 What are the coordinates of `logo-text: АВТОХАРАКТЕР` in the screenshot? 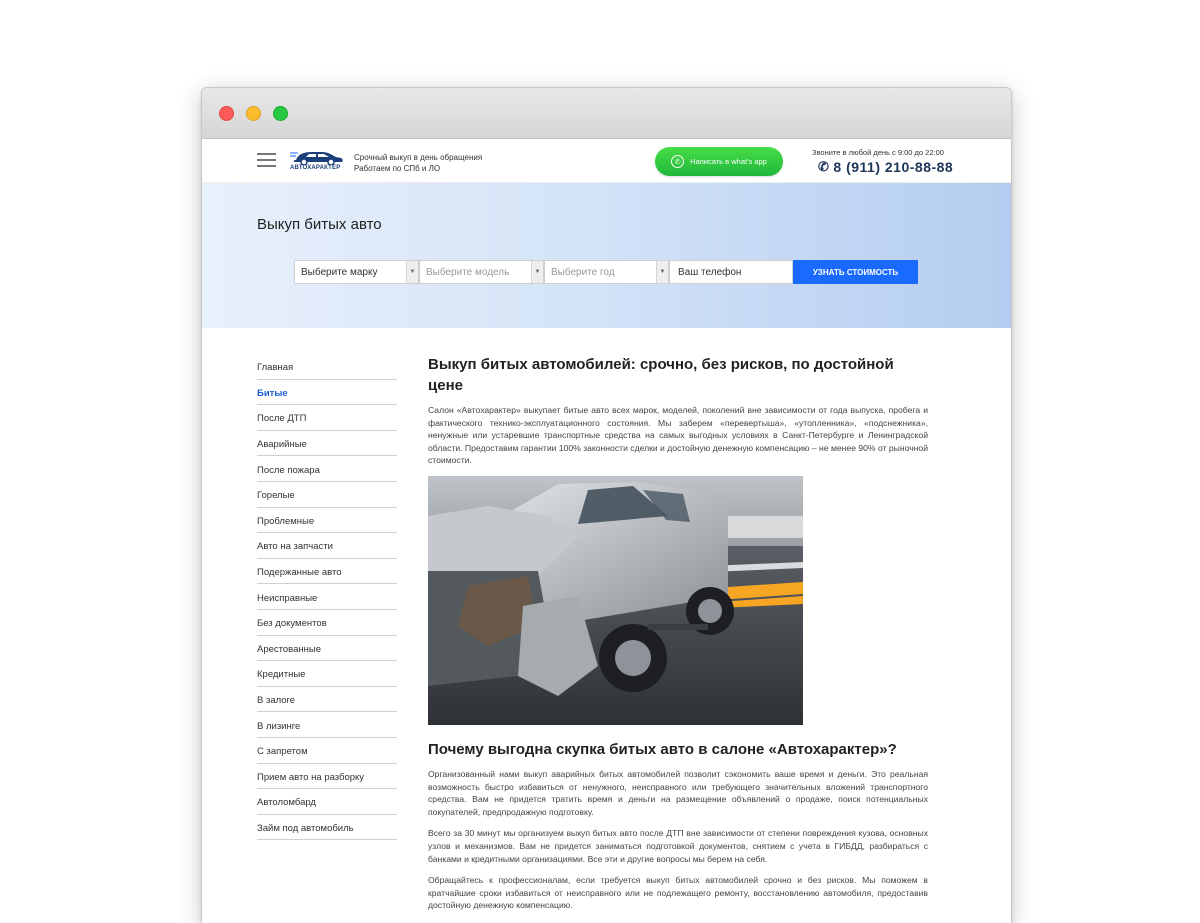 It's located at (315, 168).